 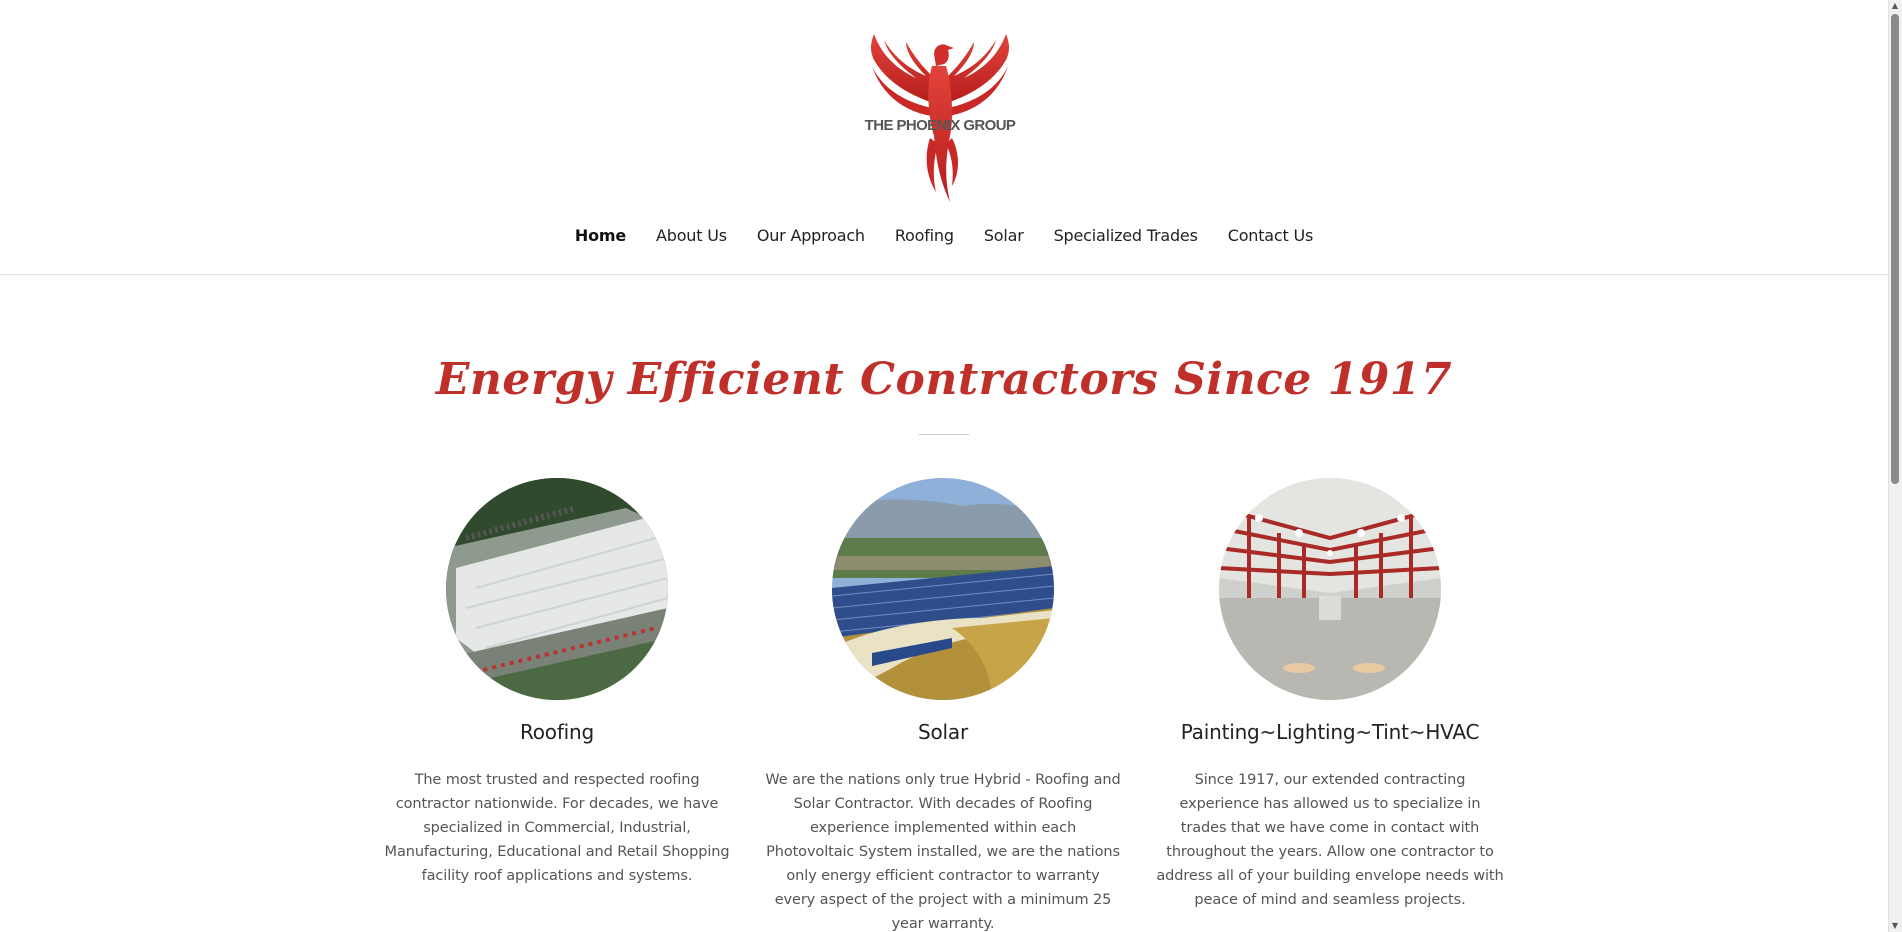 I want to click on phoenix-logo-graphic: THE PHOENIX GROUP, so click(x=941, y=118).